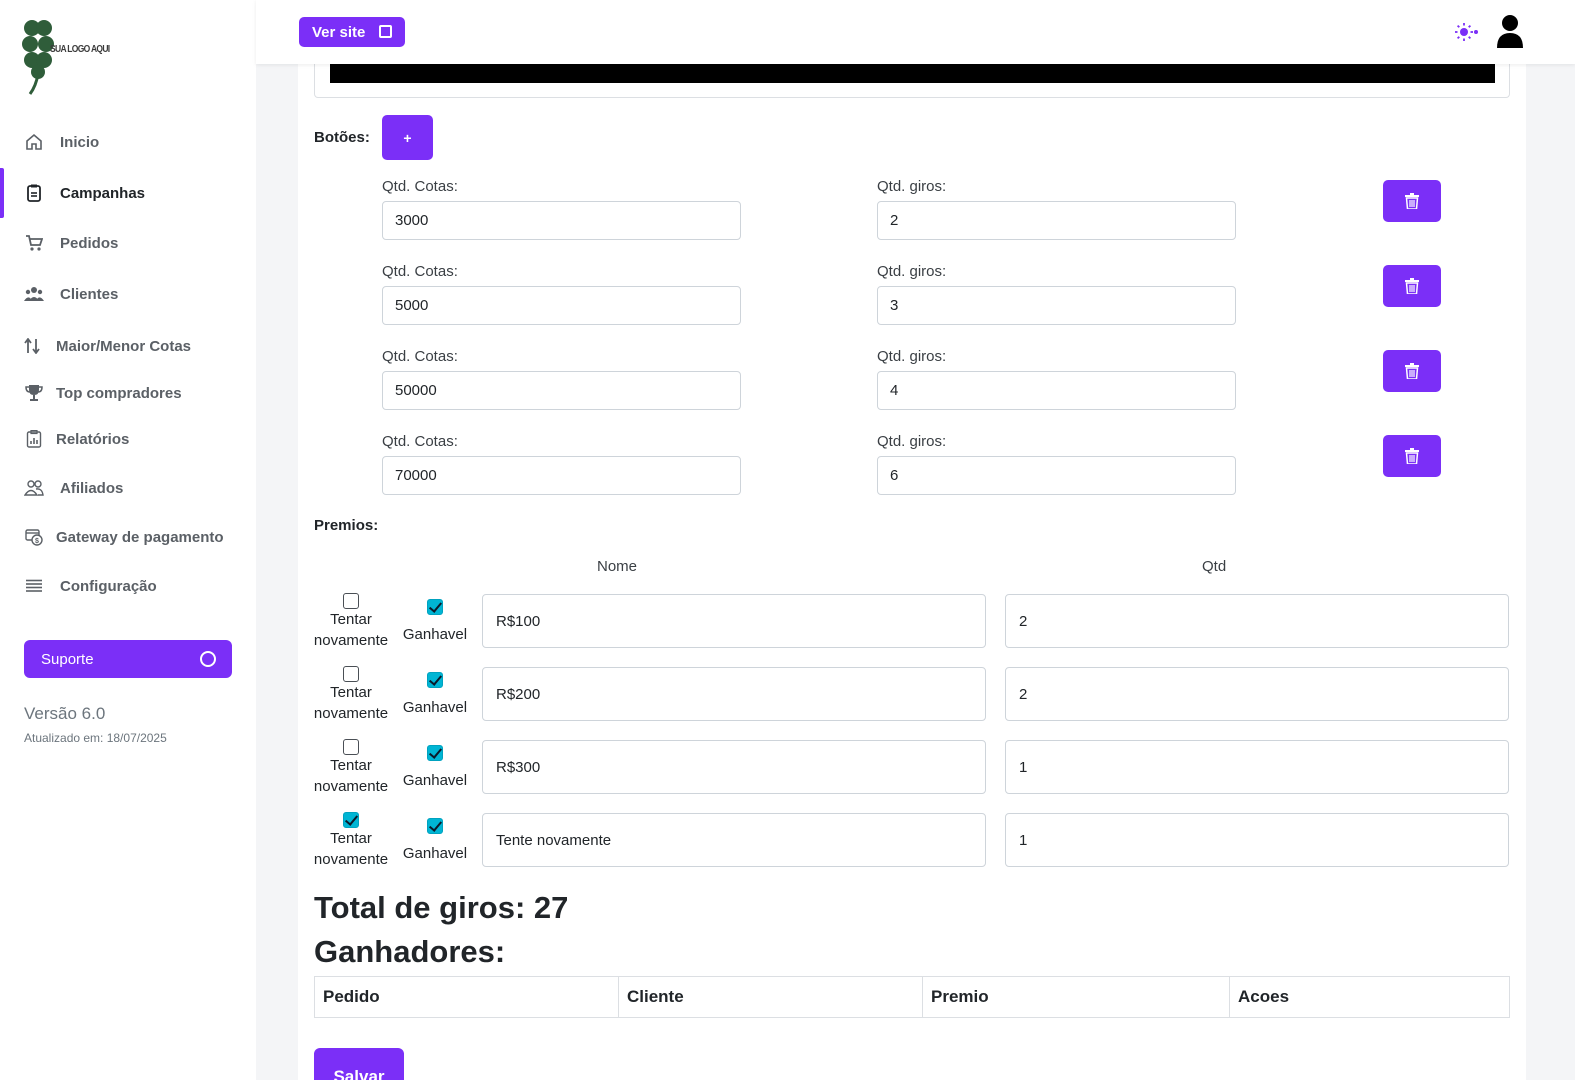 The image size is (1575, 1080). I want to click on sidebar-item-label: Gateway de pagamento, so click(140, 537).